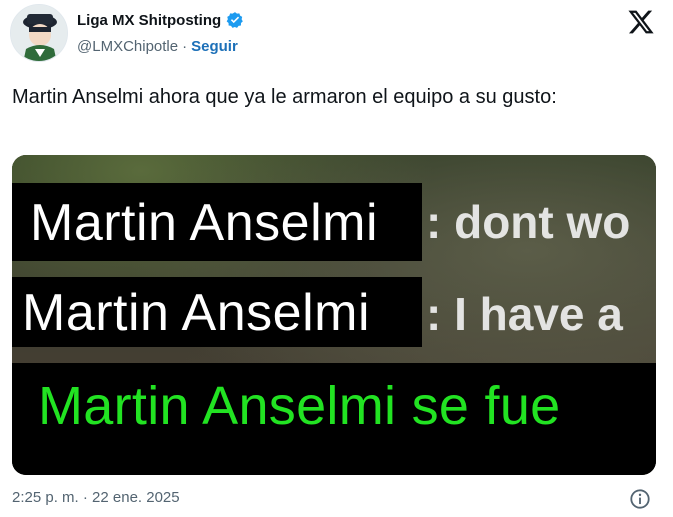 Image resolution: width=673 pixels, height=517 pixels. Describe the element at coordinates (127, 46) in the screenshot. I see `handle: @LMXChipotle` at that location.